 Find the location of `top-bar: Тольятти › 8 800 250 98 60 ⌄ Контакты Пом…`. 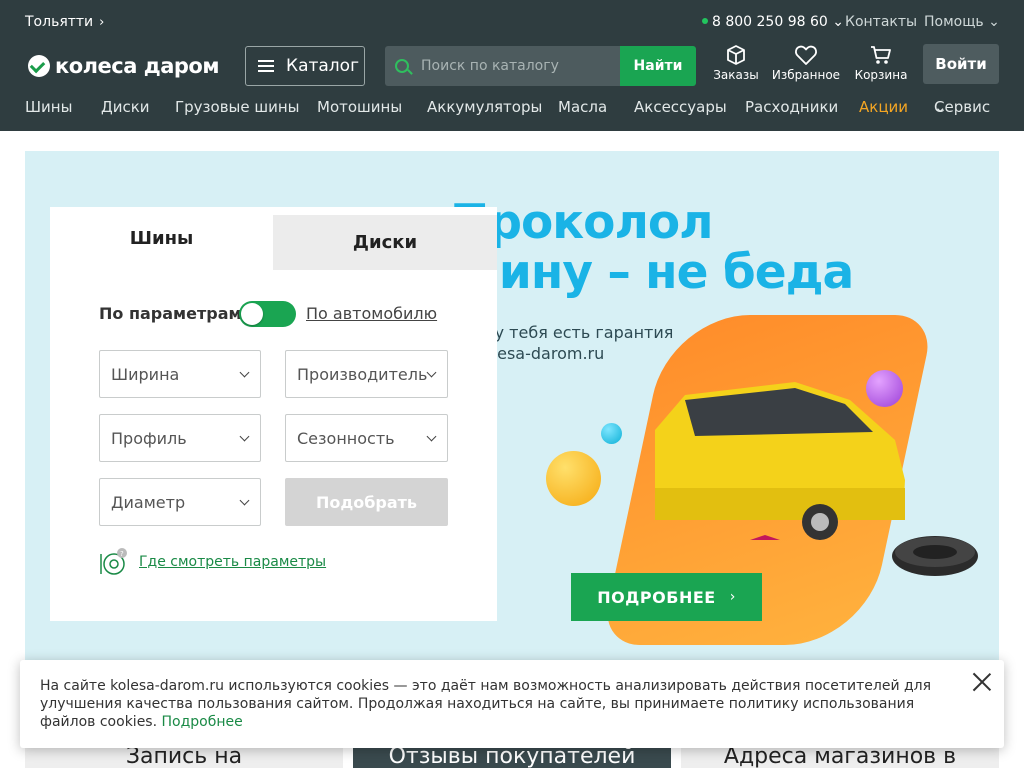

top-bar: Тольятти › 8 800 250 98 60 ⌄ Контакты Пом… is located at coordinates (512, 25).